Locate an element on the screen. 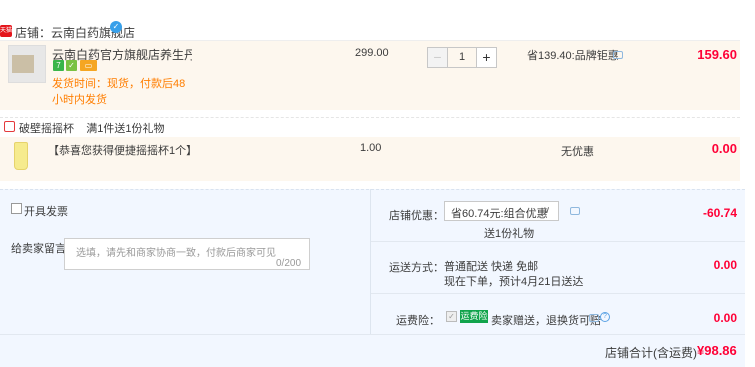  guarantee-icon: ✓ is located at coordinates (71, 65).